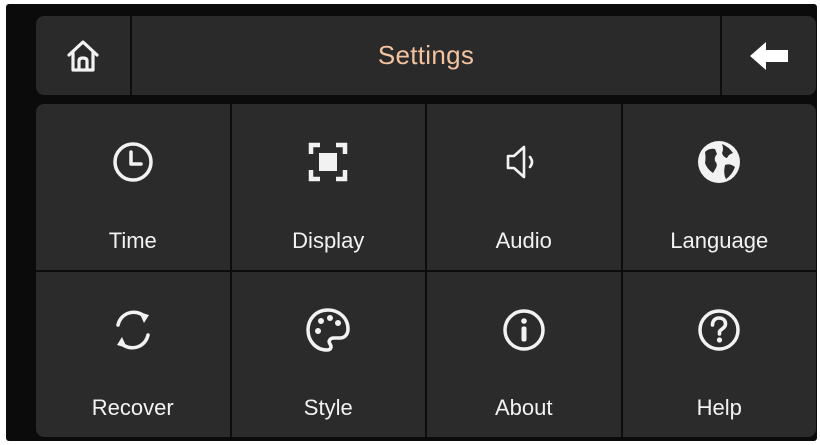 The image size is (820, 445). What do you see at coordinates (132, 240) in the screenshot?
I see `tile-label-time: Time` at bounding box center [132, 240].